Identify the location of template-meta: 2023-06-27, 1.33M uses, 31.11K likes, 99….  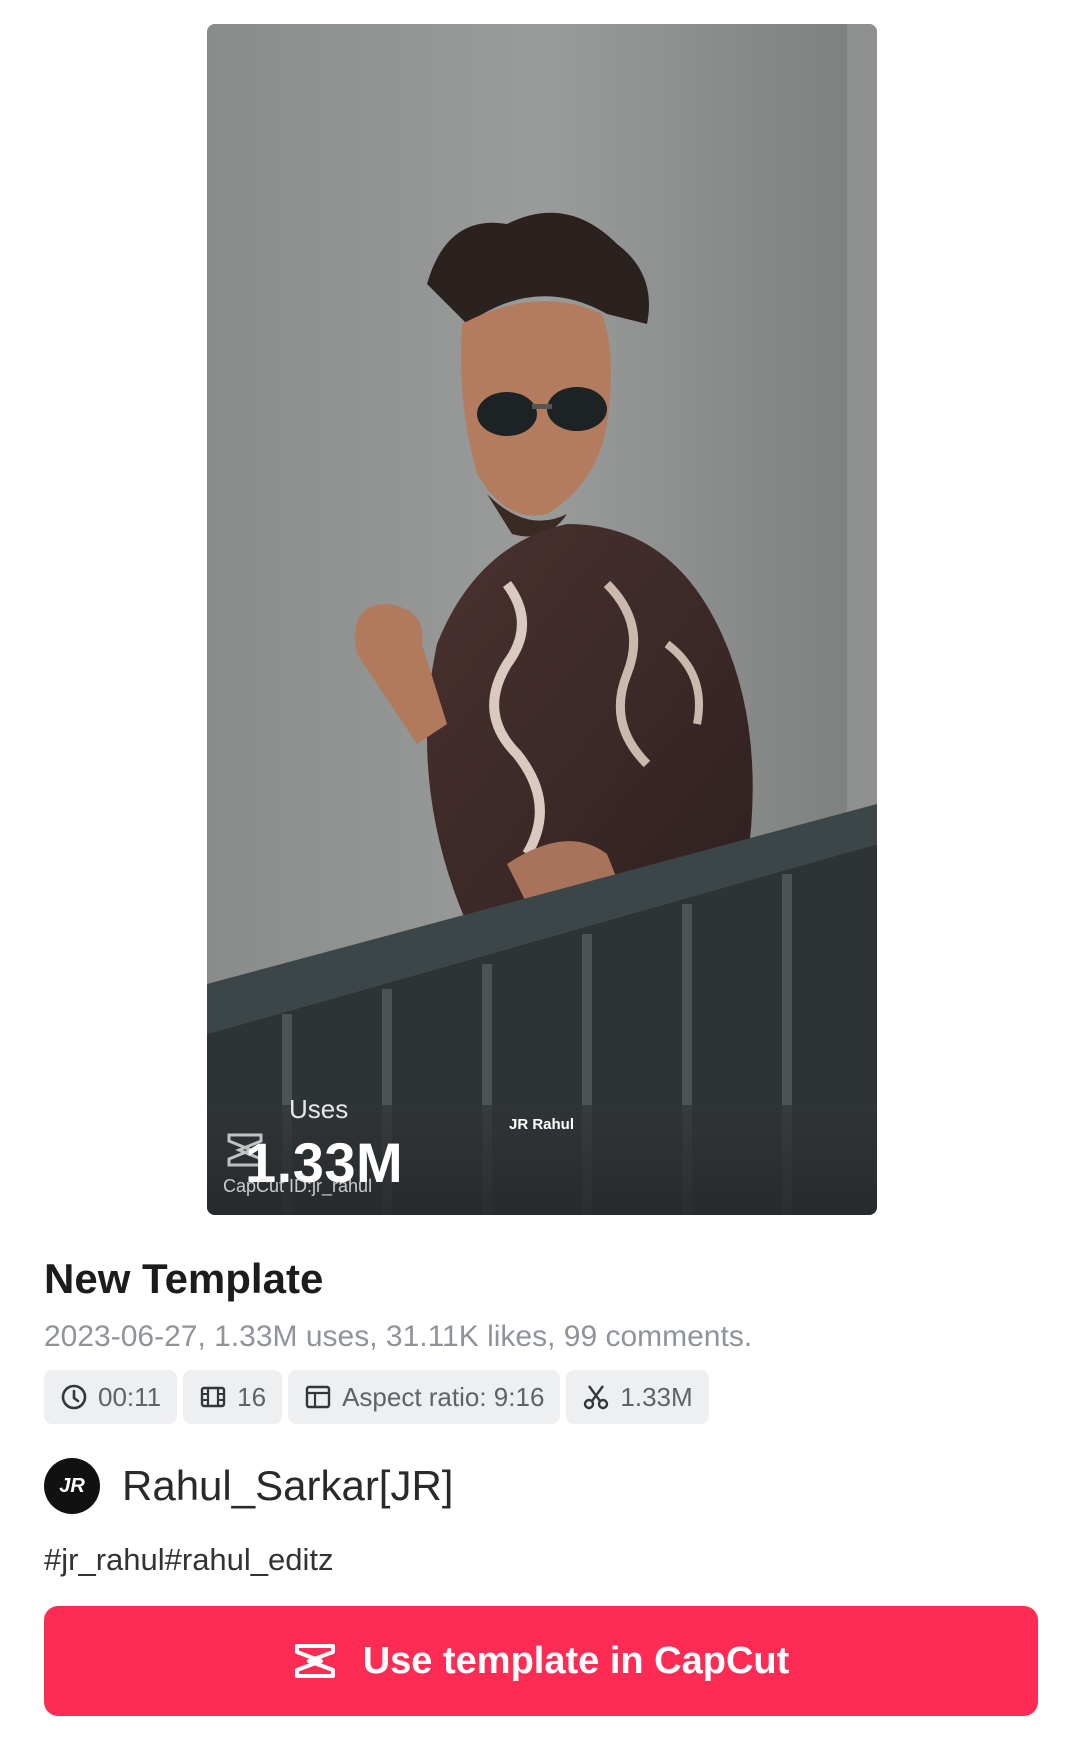
(398, 1336).